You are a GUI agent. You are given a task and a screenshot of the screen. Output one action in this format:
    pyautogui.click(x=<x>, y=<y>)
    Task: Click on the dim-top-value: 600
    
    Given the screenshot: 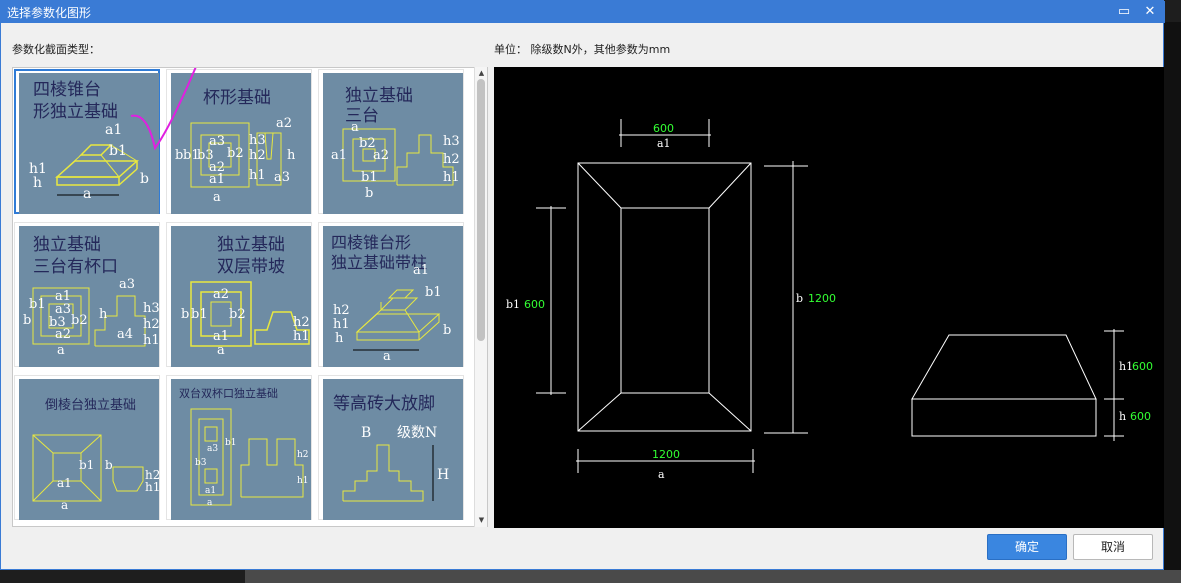 What is the action you would take?
    pyautogui.click(x=663, y=128)
    